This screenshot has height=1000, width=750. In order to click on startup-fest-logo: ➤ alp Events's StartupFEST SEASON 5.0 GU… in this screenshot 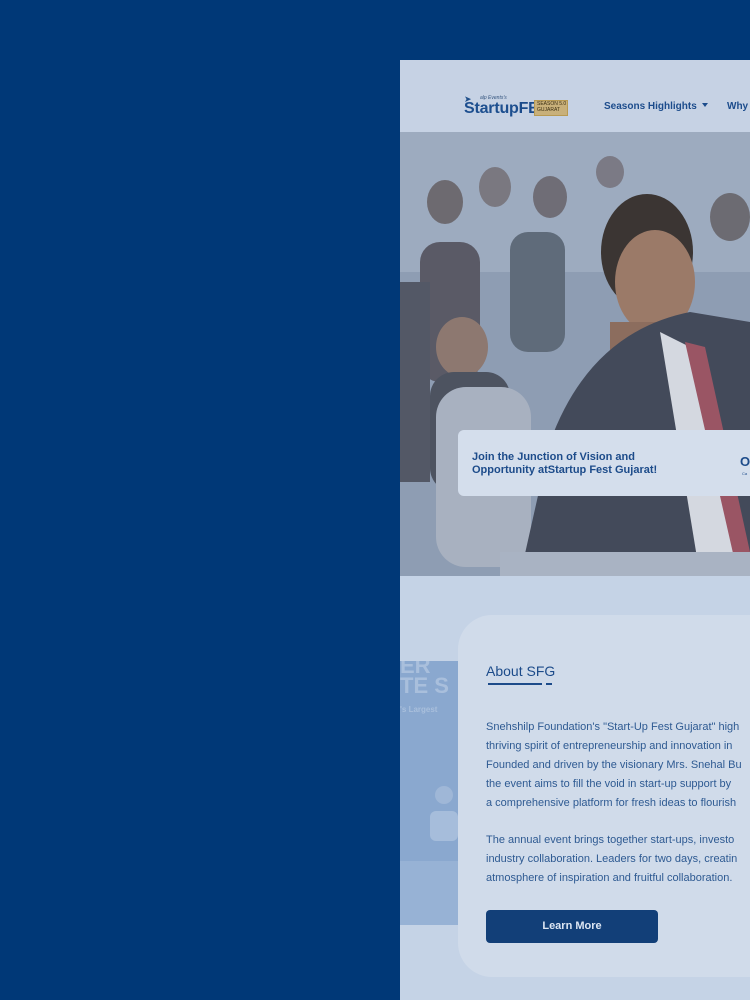, I will do `click(517, 106)`.